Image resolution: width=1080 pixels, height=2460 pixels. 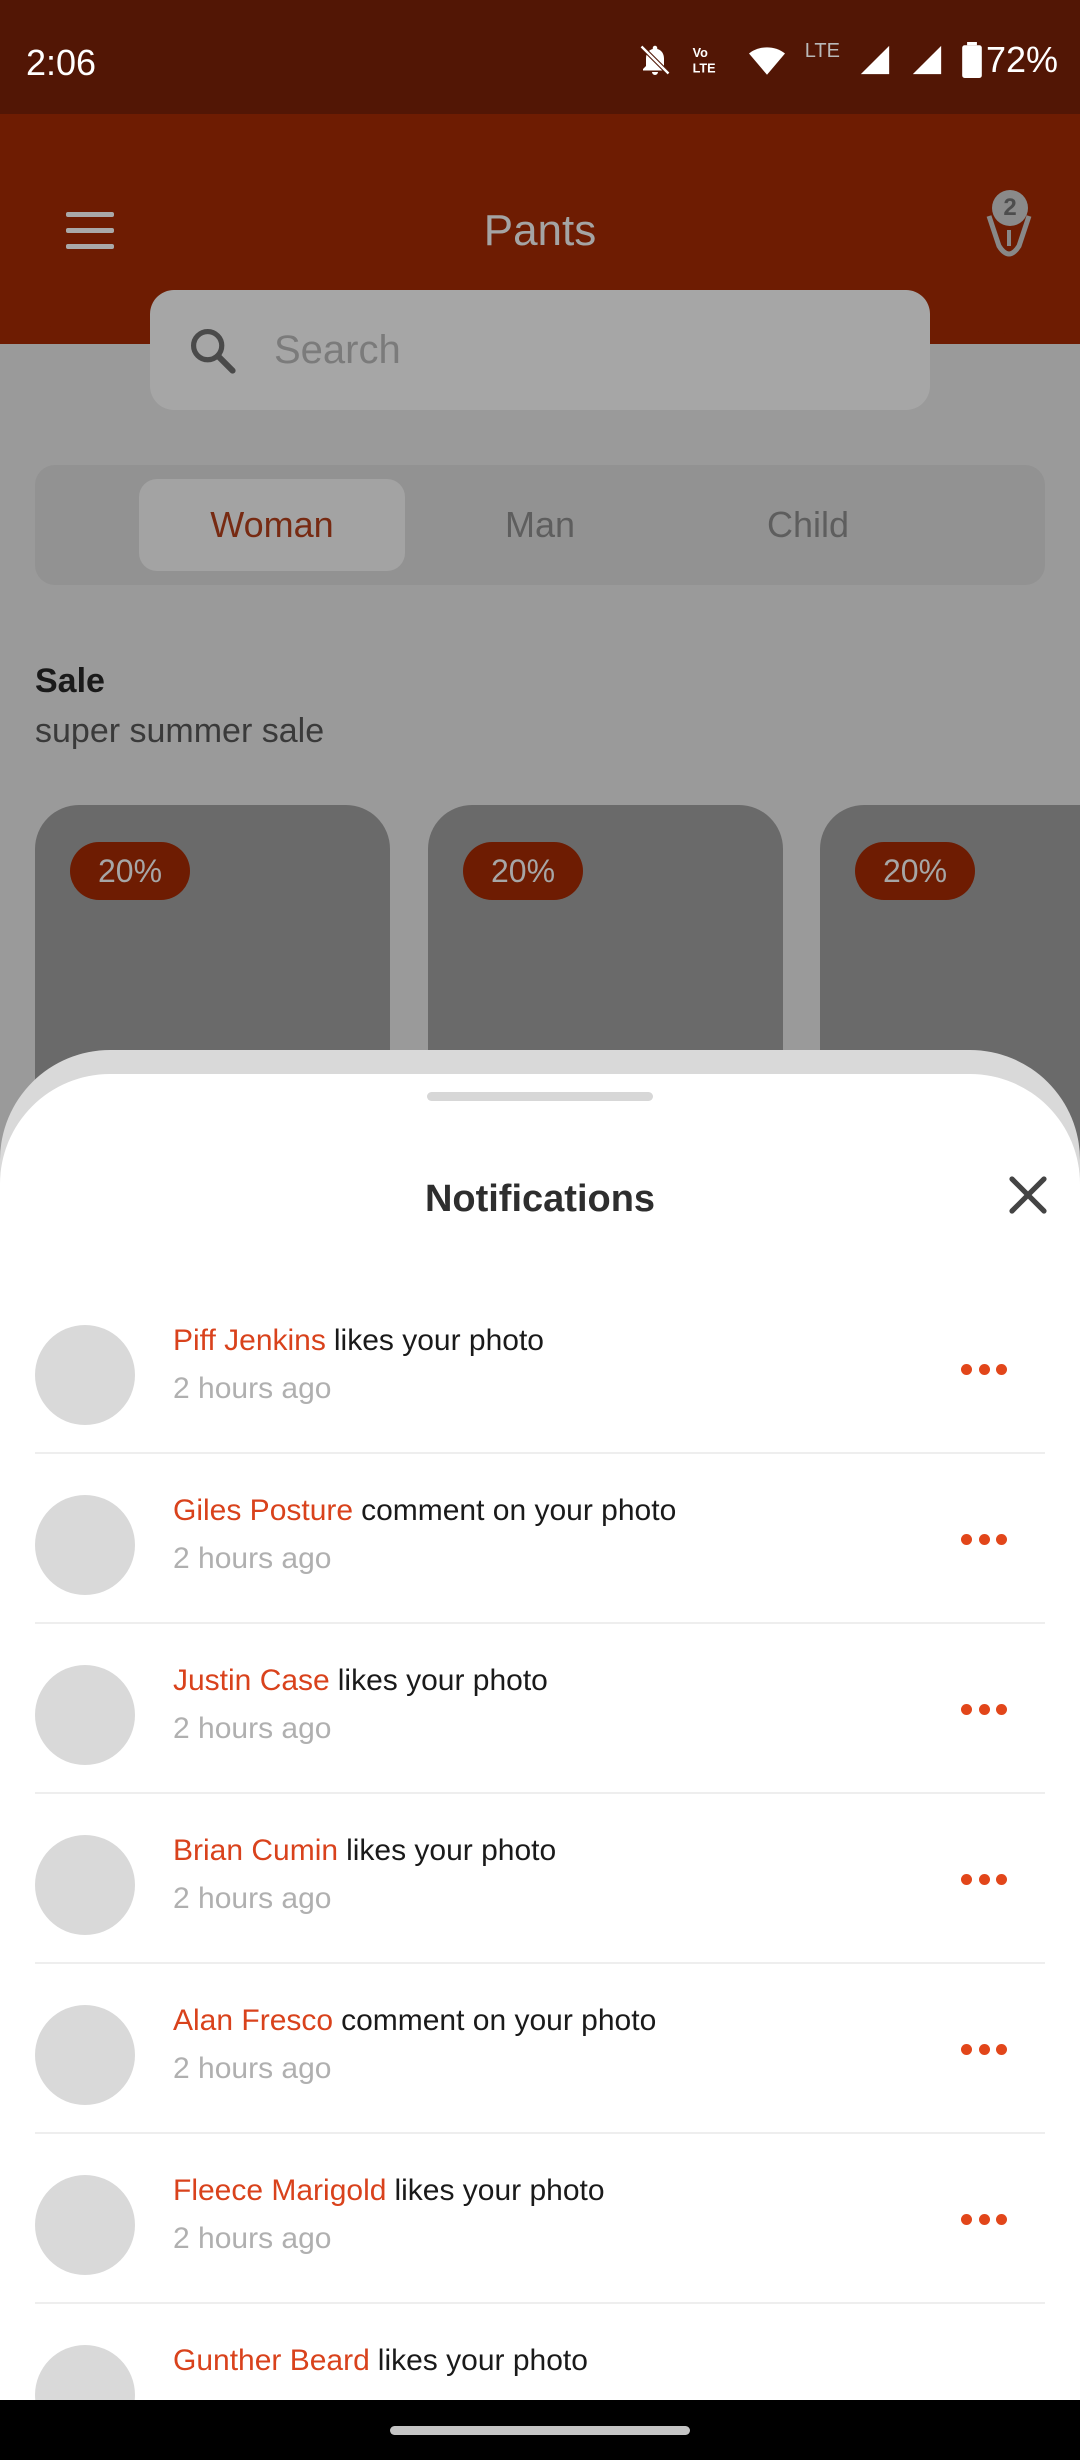 I want to click on search-box, so click(x=540, y=350).